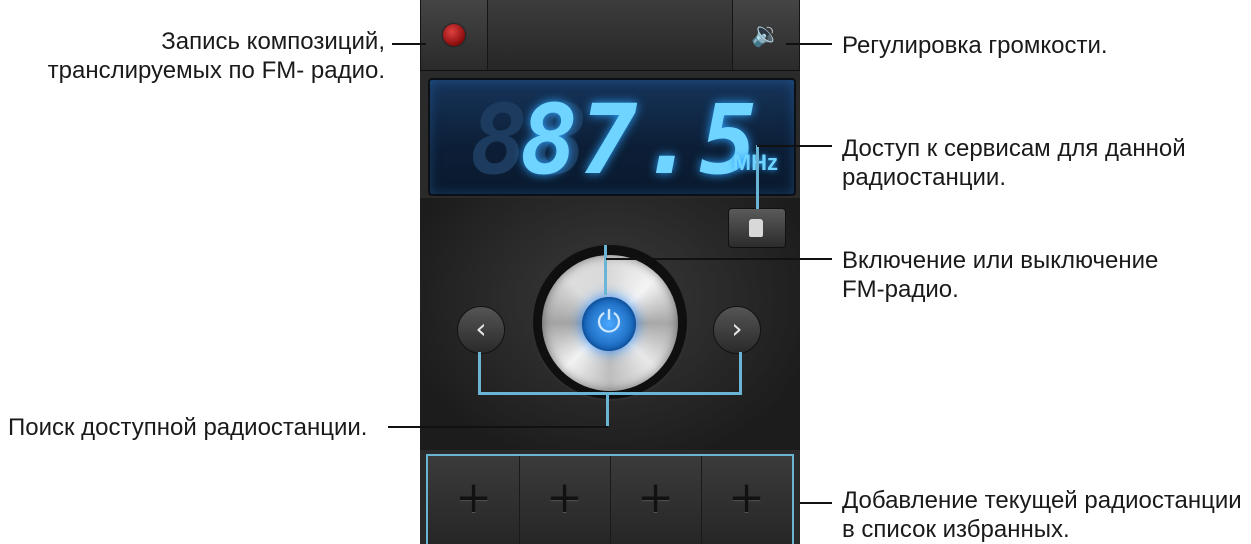  Describe the element at coordinates (746, 500) in the screenshot. I see `favorite-slot-4: +` at that location.